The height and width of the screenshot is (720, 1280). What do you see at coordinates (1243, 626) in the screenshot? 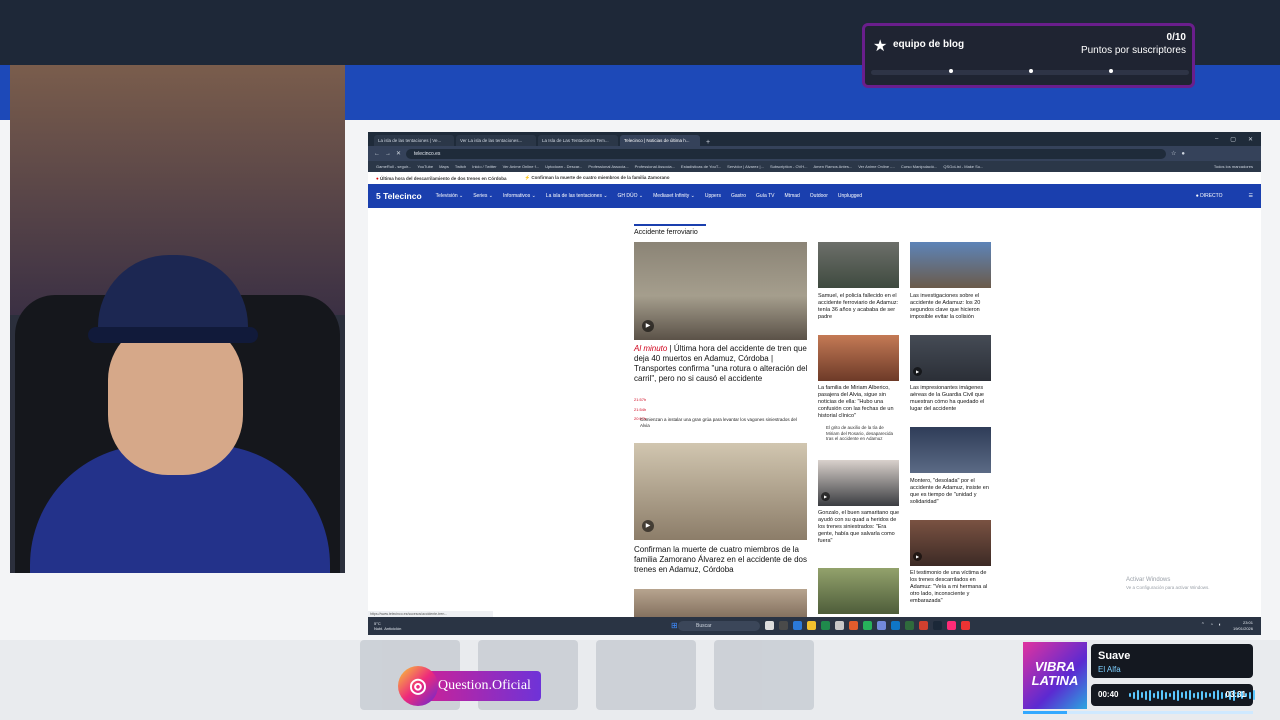
I see `taskbar-clock: 23:01 19/01/2026` at bounding box center [1243, 626].